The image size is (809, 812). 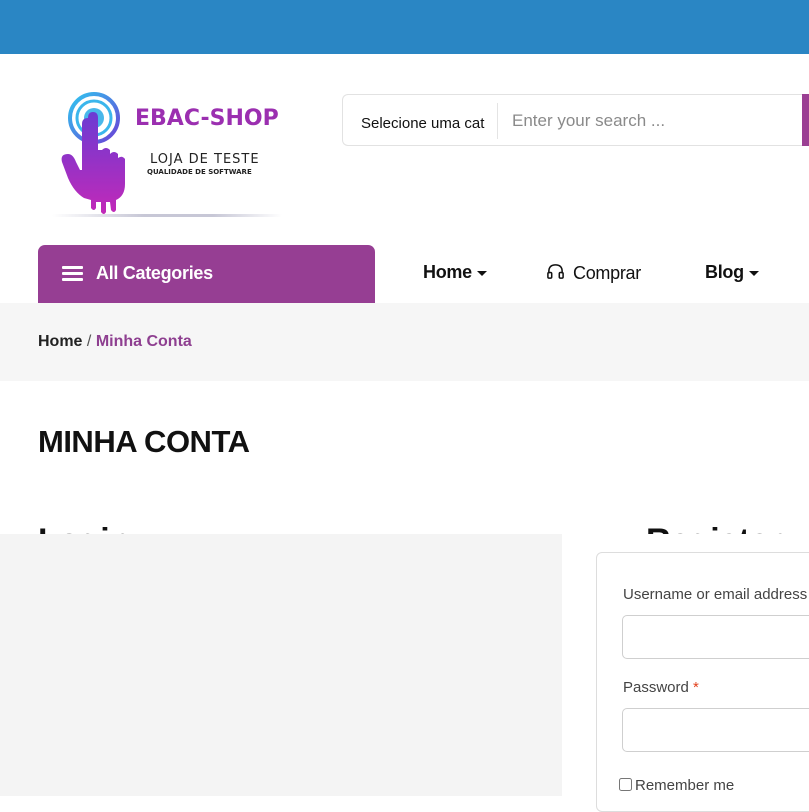 What do you see at coordinates (696, 687) in the screenshot?
I see `required-mark: *` at bounding box center [696, 687].